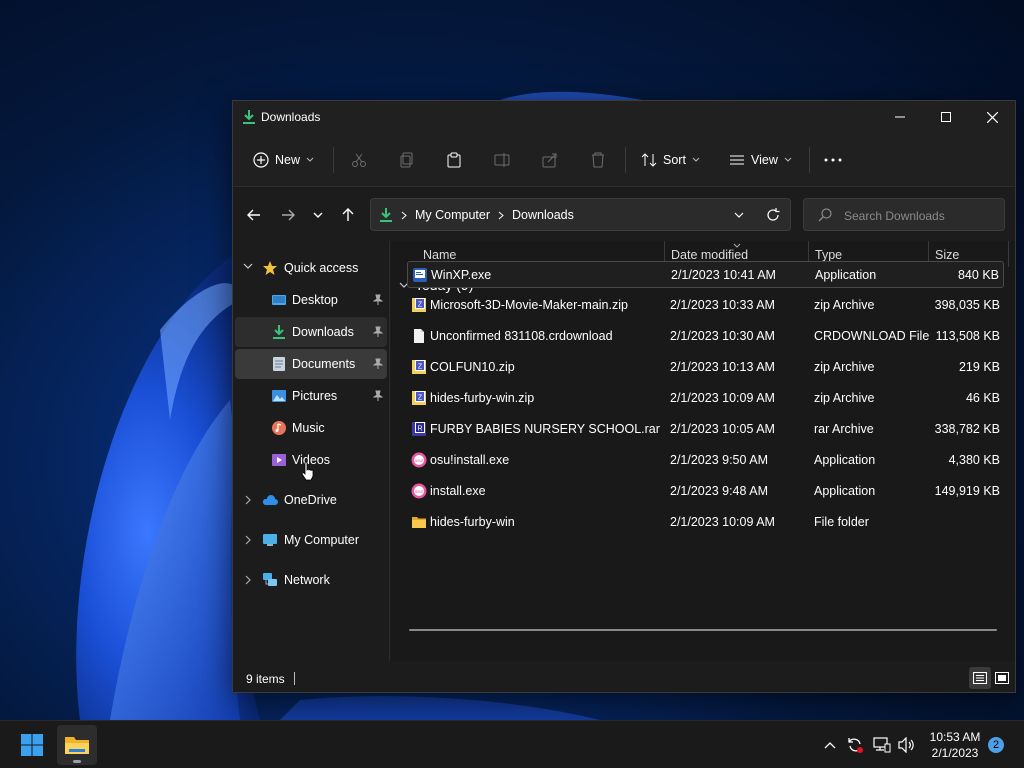  I want to click on rename-button, so click(502, 160).